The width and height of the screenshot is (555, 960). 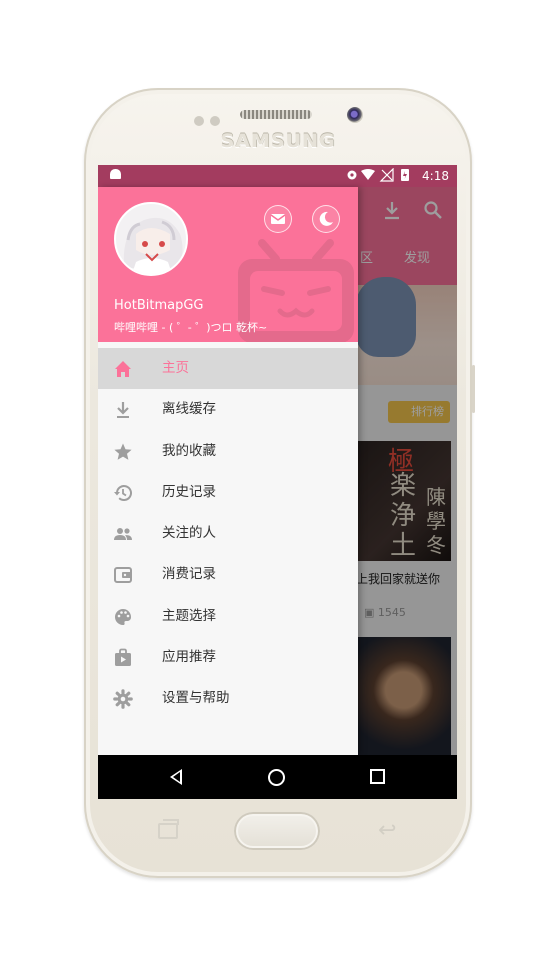 I want to click on night-mode-button, so click(x=326, y=219).